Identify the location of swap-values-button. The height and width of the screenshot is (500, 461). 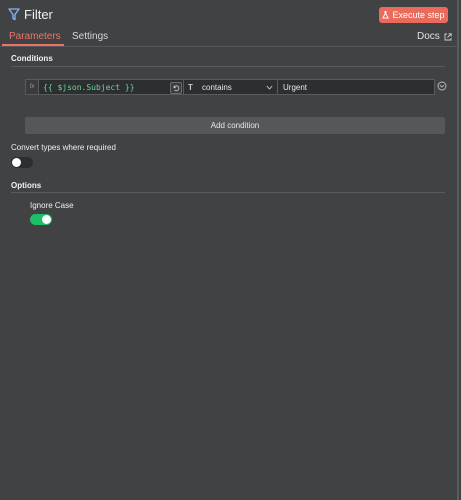
(176, 88).